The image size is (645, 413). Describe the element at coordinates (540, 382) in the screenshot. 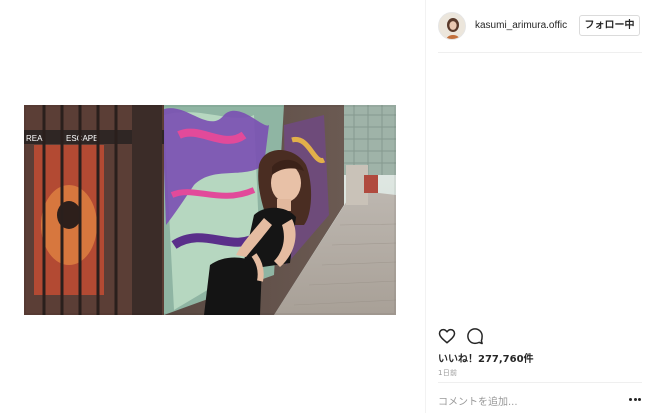

I see `comment-divider` at that location.